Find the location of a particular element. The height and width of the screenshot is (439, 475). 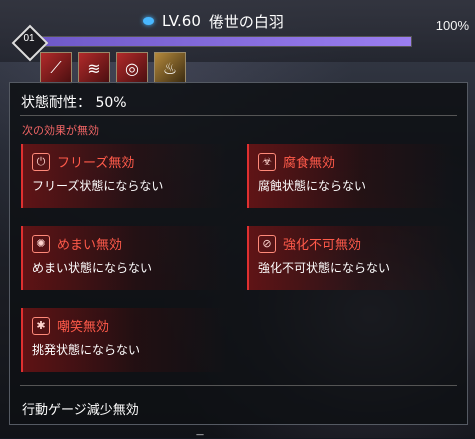

resistance-title: 状態耐性： 50% is located at coordinates (74, 103).